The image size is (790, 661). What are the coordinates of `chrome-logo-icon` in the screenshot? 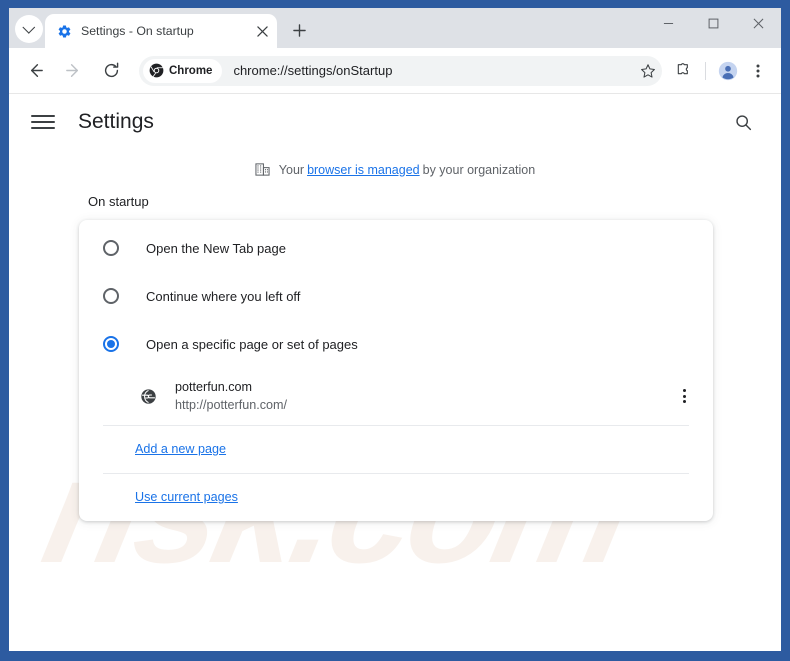 It's located at (156, 70).